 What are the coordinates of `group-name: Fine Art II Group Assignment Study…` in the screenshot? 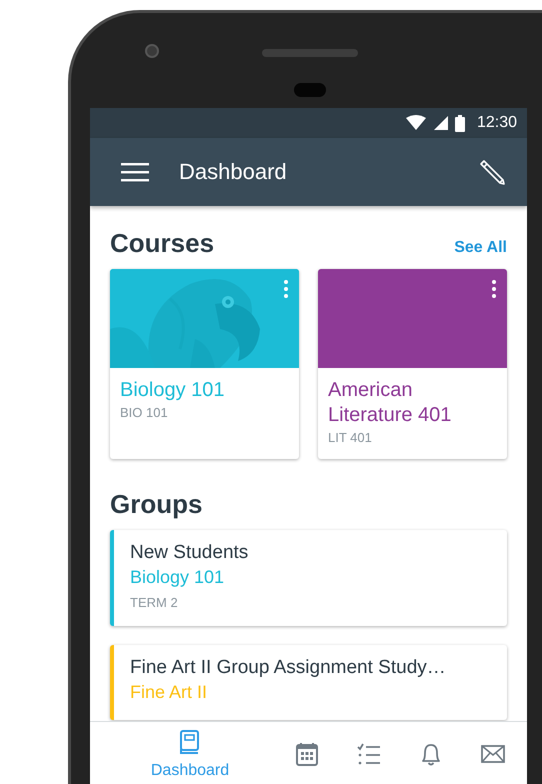 It's located at (288, 668).